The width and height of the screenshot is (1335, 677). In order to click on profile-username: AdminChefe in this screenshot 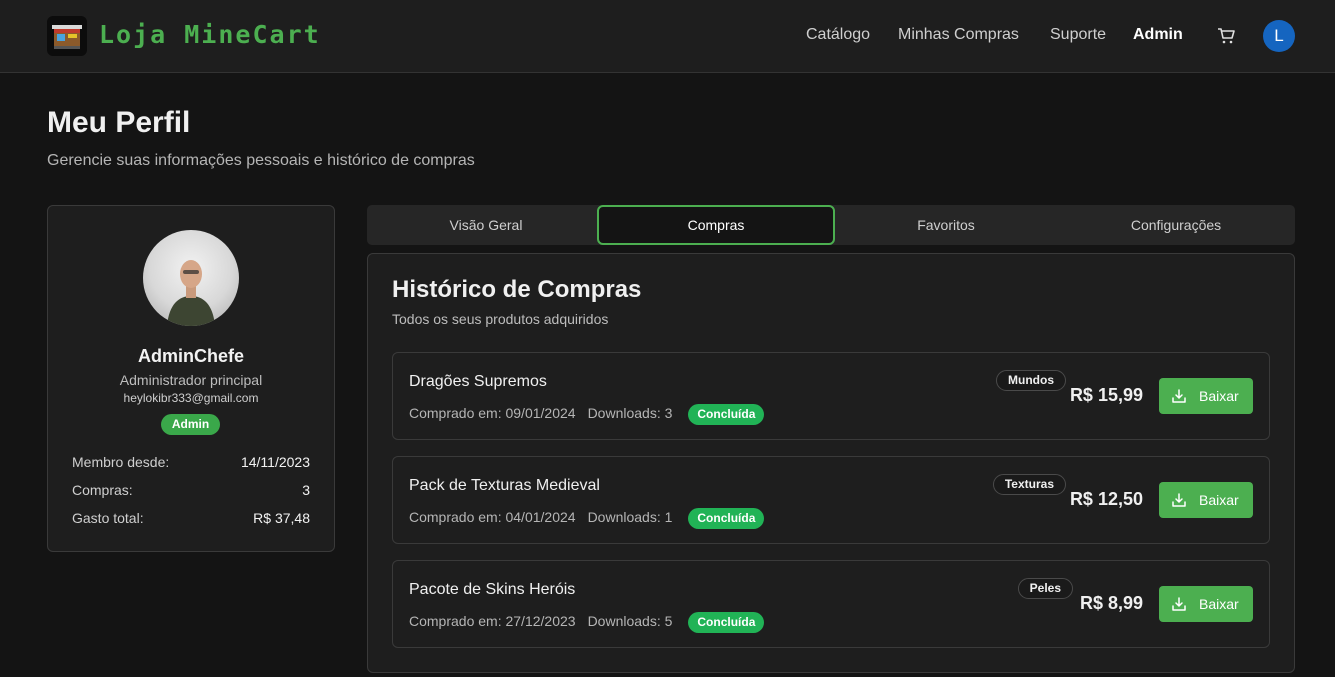, I will do `click(190, 356)`.